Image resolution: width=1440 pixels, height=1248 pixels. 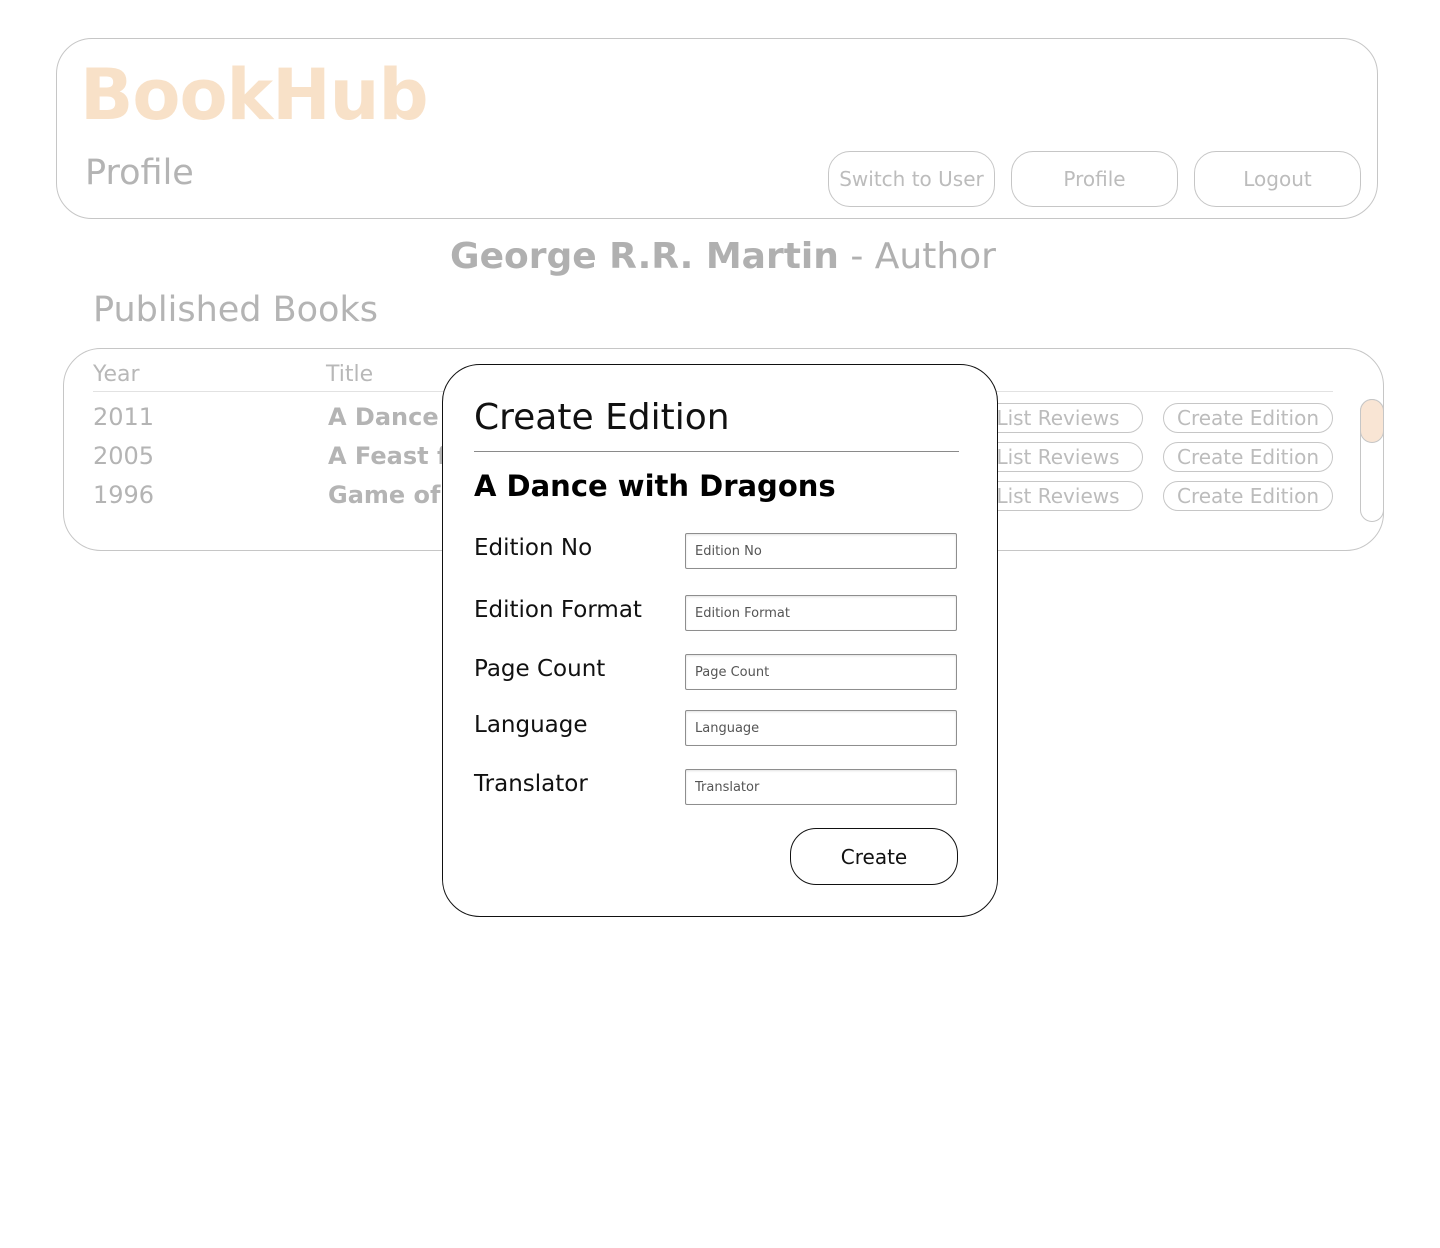 I want to click on row-year: 1996, so click(x=124, y=495).